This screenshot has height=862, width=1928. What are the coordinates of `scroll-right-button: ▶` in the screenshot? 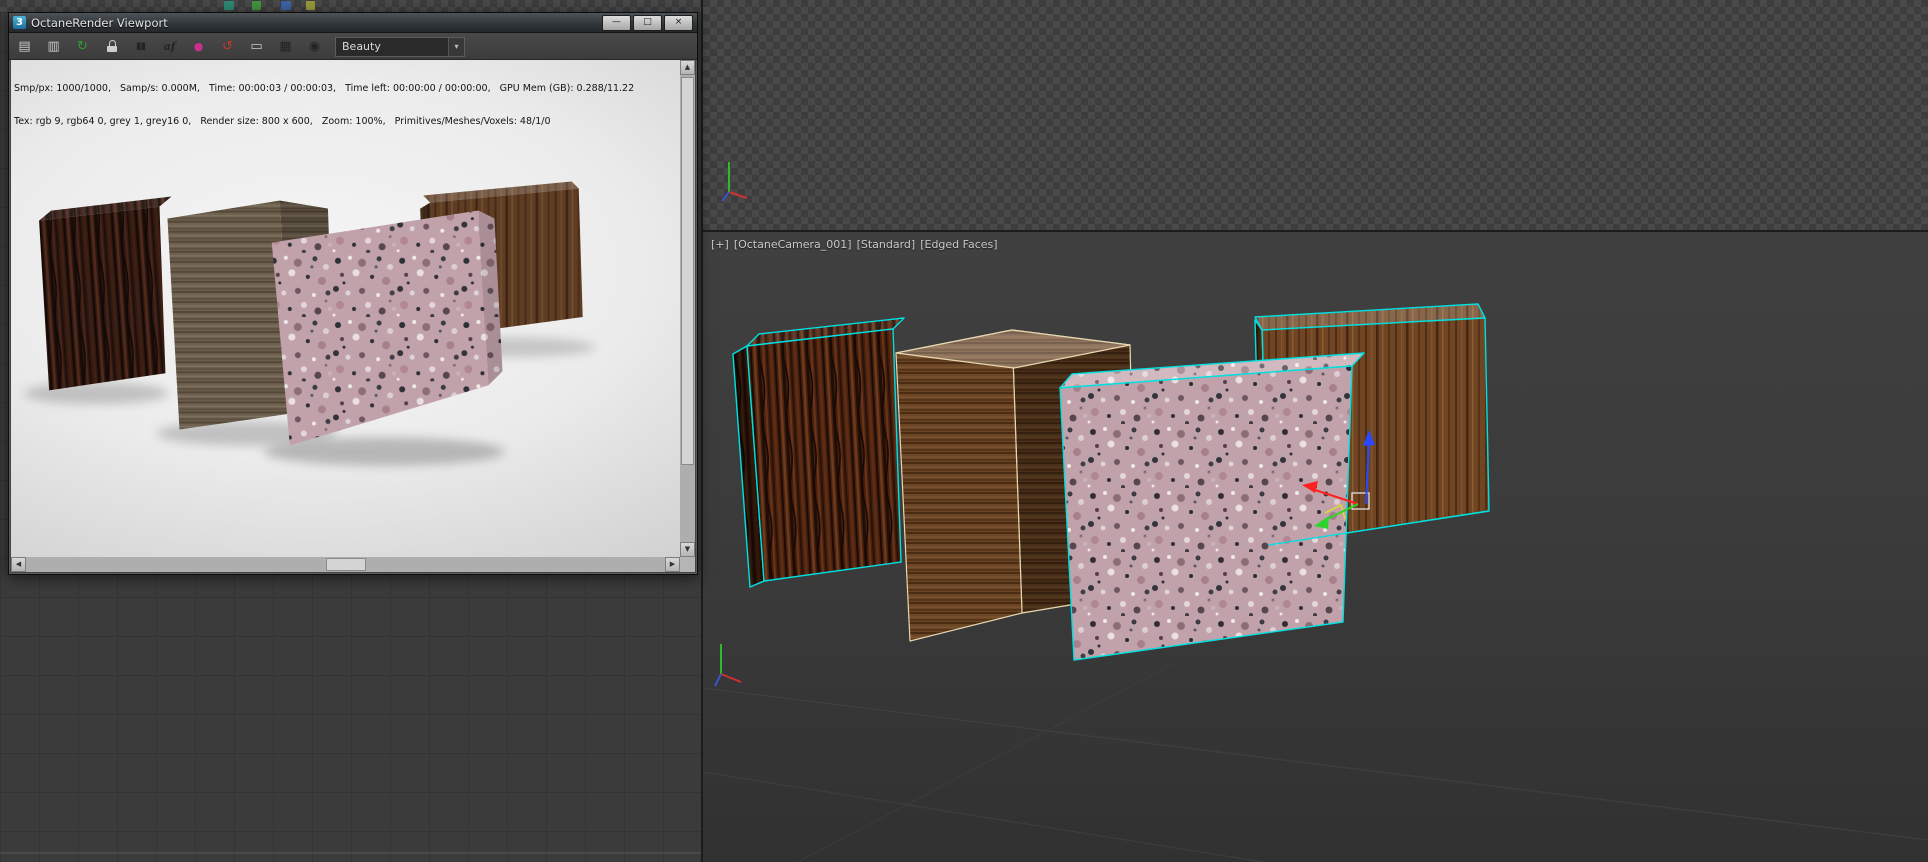 It's located at (672, 564).